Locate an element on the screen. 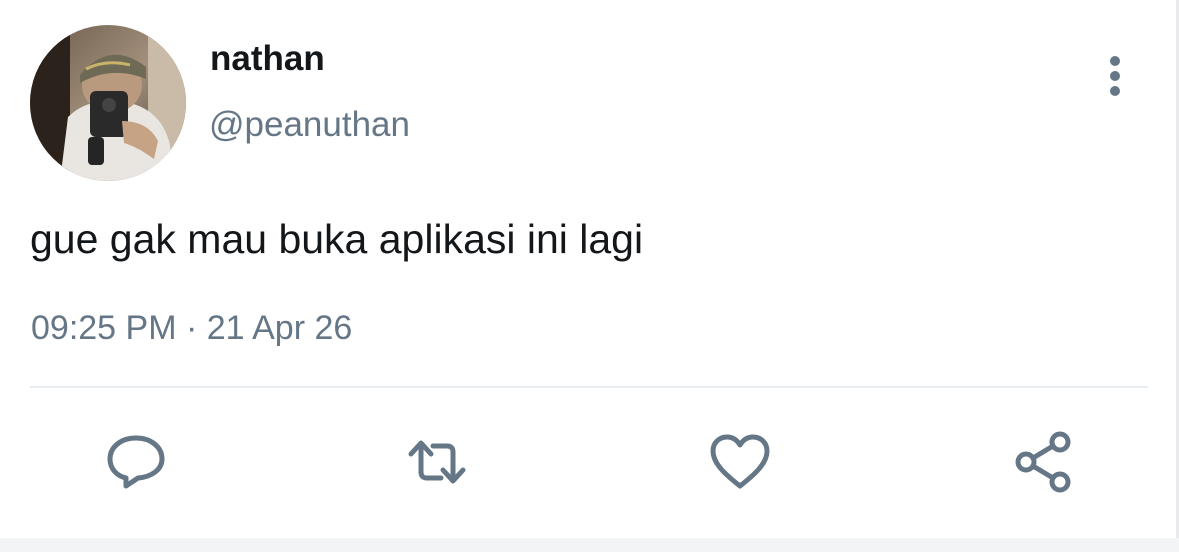 The width and height of the screenshot is (1179, 552). heart-icon is located at coordinates (740, 461).